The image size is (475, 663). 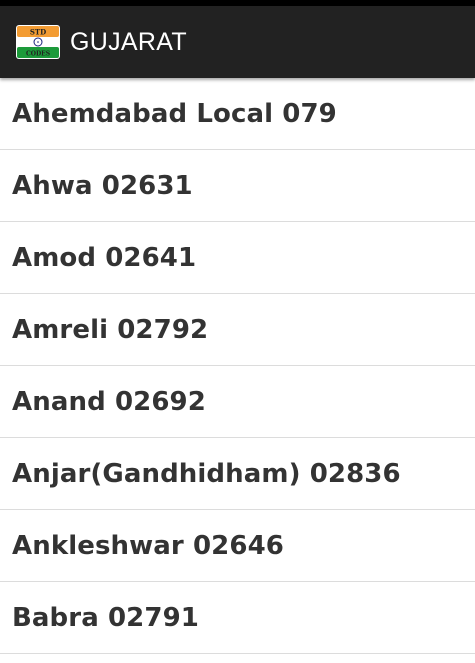 I want to click on list-item: Anand 02692, so click(x=237, y=402).